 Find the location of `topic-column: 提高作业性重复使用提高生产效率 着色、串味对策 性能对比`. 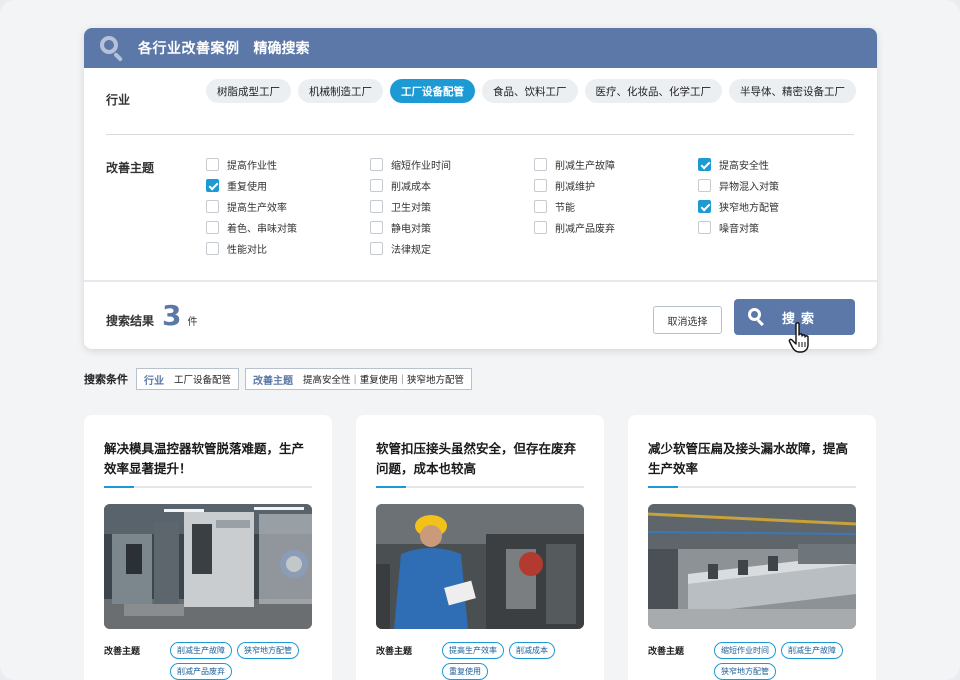

topic-column: 提高作业性重复使用提高生产效率 着色、串味对策 性能对比 is located at coordinates (288, 206).